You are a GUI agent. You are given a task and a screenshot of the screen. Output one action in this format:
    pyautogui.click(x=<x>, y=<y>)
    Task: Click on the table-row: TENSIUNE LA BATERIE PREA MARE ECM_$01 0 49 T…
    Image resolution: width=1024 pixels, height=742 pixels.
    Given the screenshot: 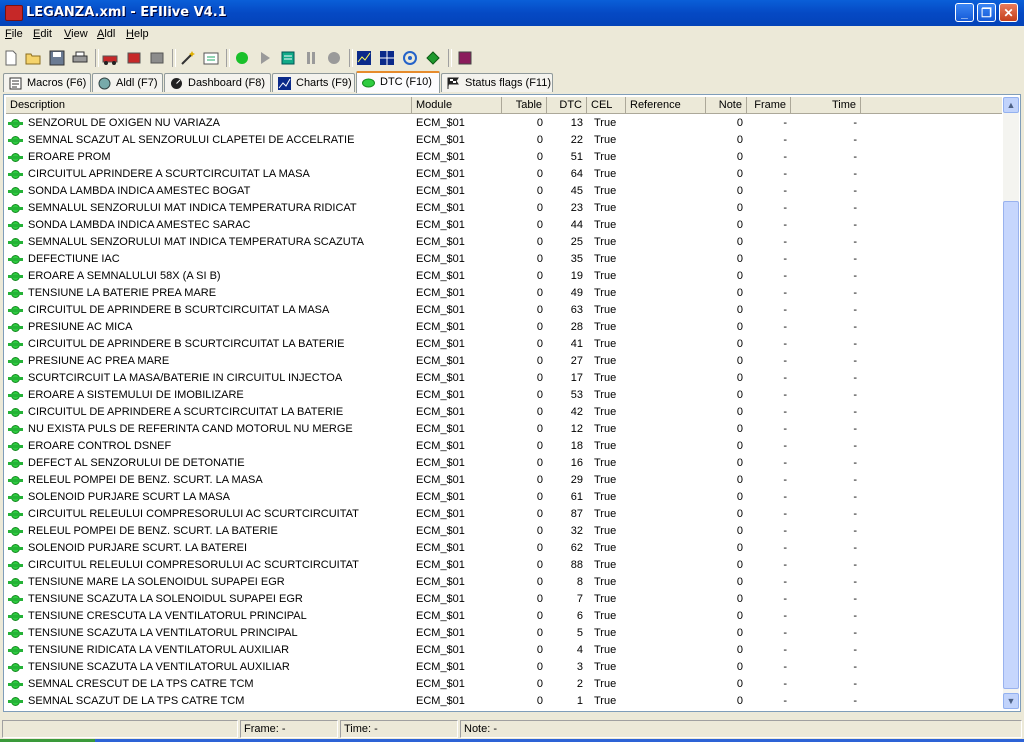 What is the action you would take?
    pyautogui.click(x=504, y=293)
    